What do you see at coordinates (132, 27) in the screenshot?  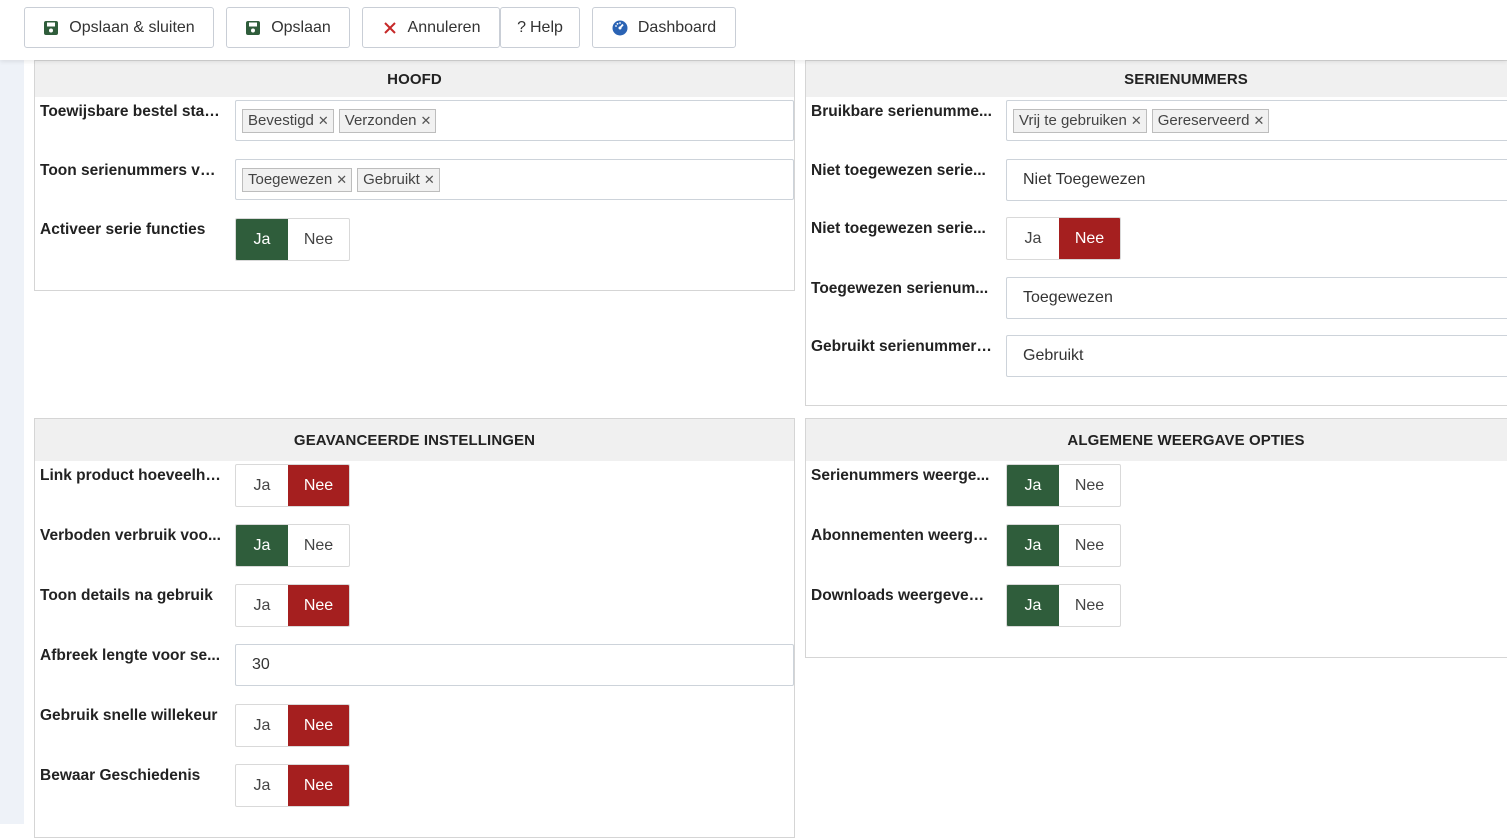 I see `save-close-label: Opslaan & sluiten` at bounding box center [132, 27].